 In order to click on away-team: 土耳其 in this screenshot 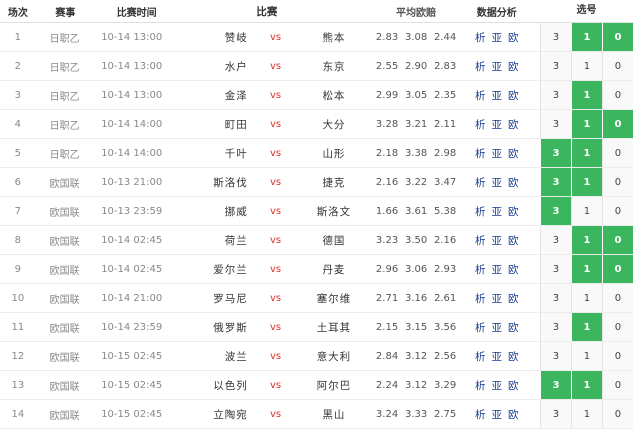, I will do `click(333, 327)`.